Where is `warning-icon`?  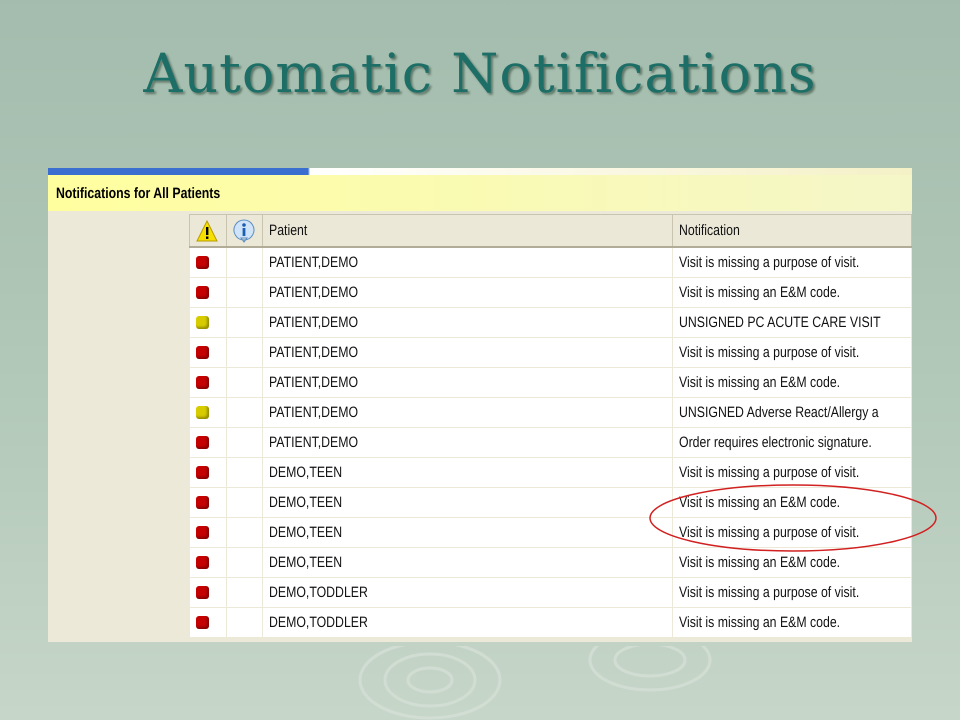 warning-icon is located at coordinates (207, 231).